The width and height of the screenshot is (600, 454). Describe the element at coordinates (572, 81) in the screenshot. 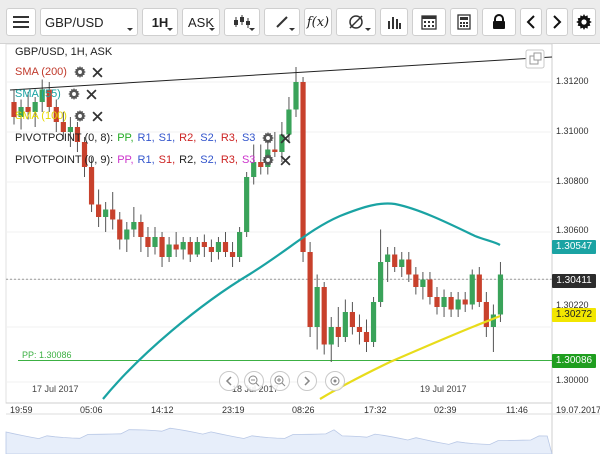

I see `y-tick: 1.31200` at that location.